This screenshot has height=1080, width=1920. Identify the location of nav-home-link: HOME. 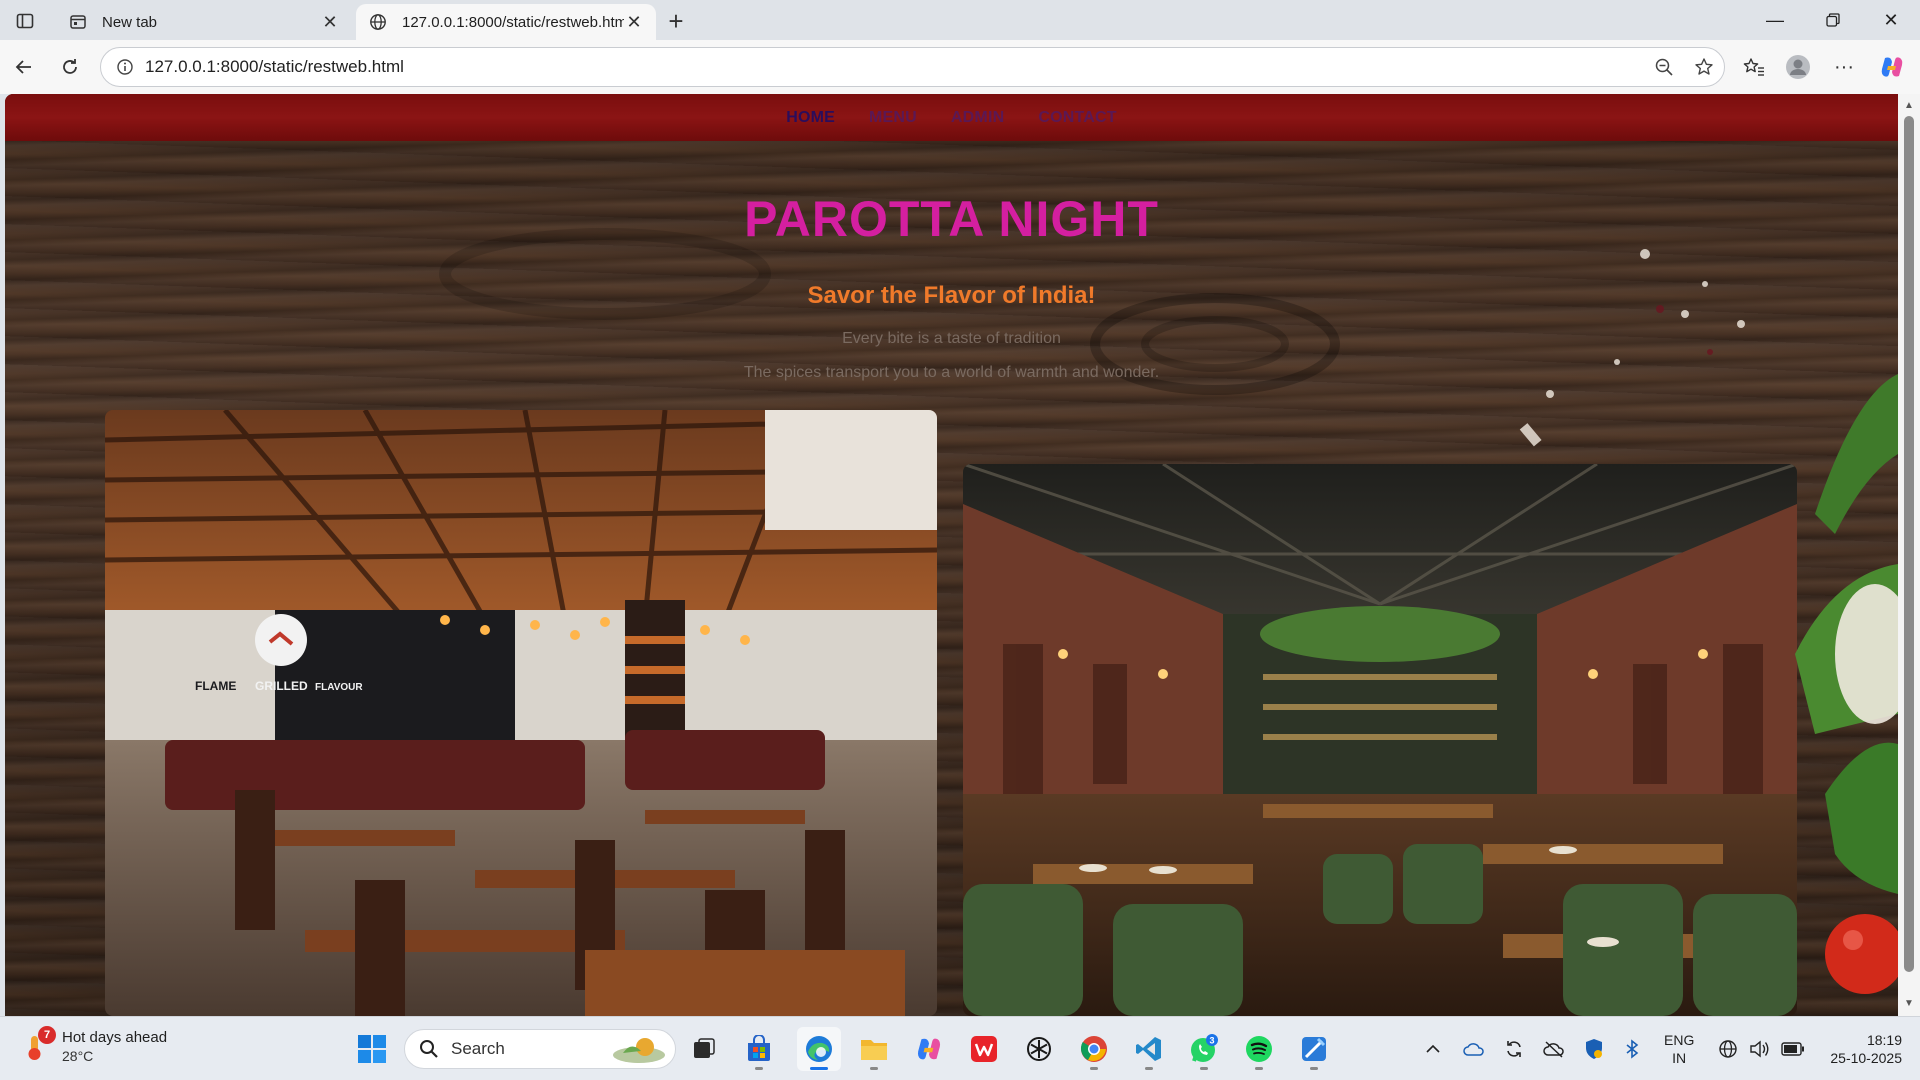
(810, 118).